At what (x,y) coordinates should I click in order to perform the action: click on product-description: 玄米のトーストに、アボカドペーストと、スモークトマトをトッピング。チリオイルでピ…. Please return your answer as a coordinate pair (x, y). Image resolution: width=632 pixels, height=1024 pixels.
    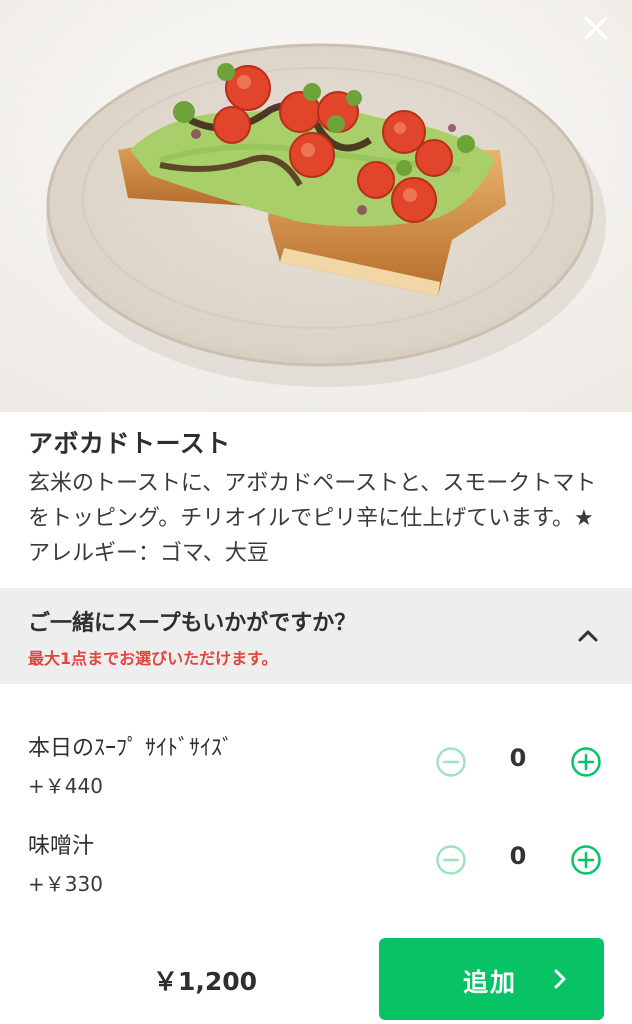
    Looking at the image, I should click on (312, 518).